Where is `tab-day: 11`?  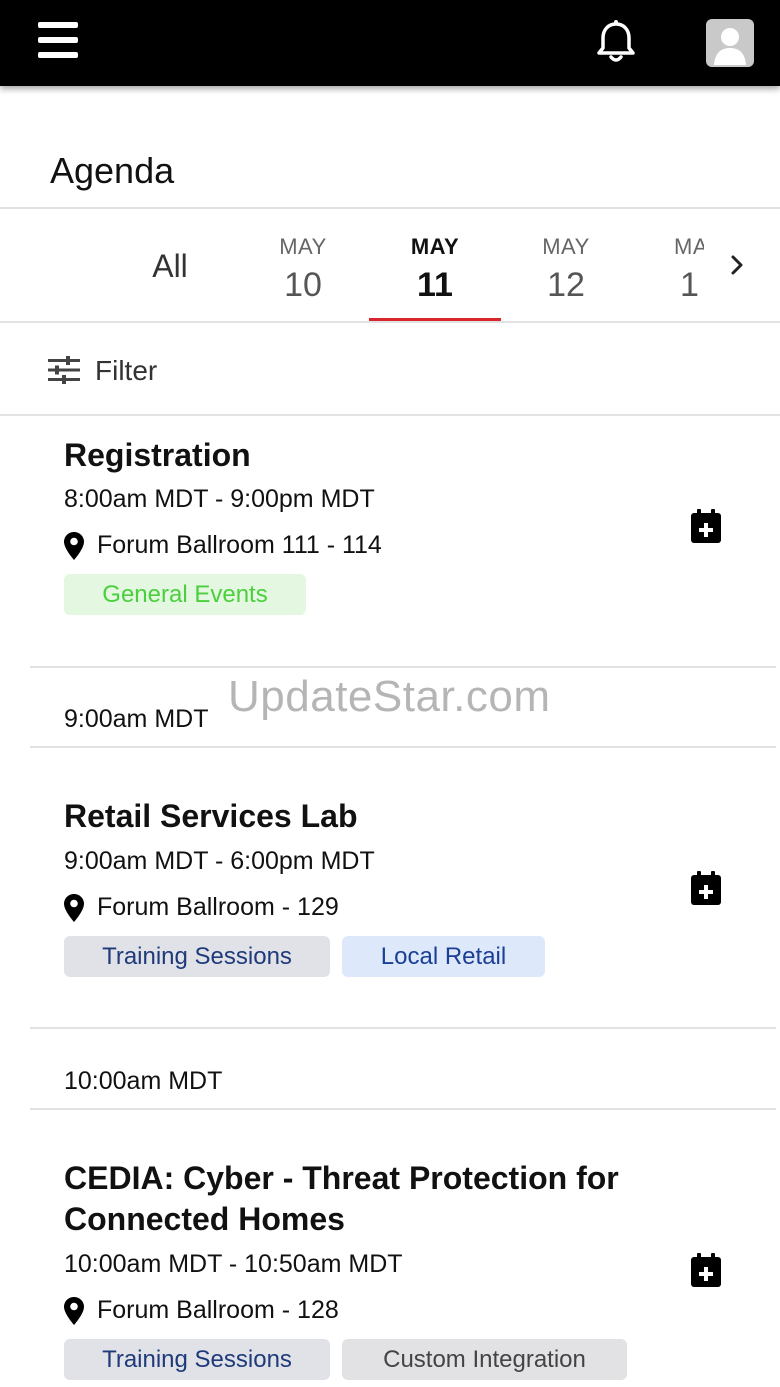 tab-day: 11 is located at coordinates (435, 285).